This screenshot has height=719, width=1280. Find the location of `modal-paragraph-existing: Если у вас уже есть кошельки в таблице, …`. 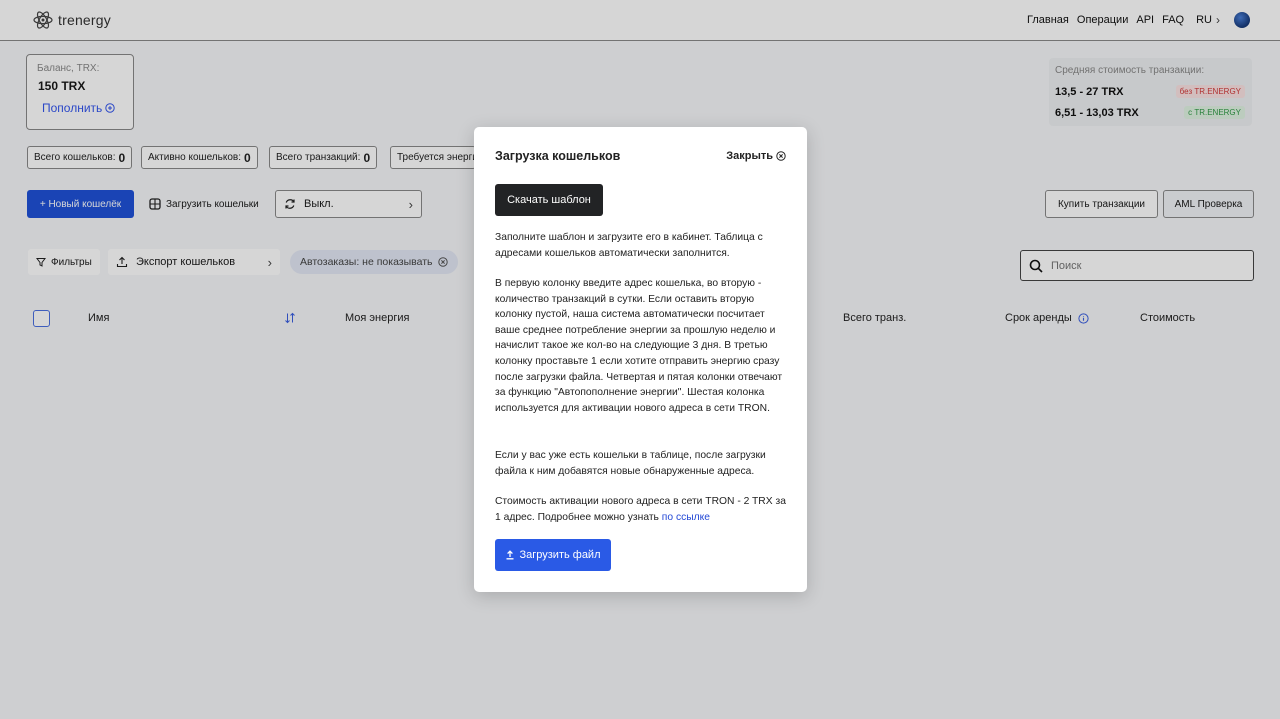

modal-paragraph-existing: Если у вас уже есть кошельки в таблице, … is located at coordinates (630, 463).